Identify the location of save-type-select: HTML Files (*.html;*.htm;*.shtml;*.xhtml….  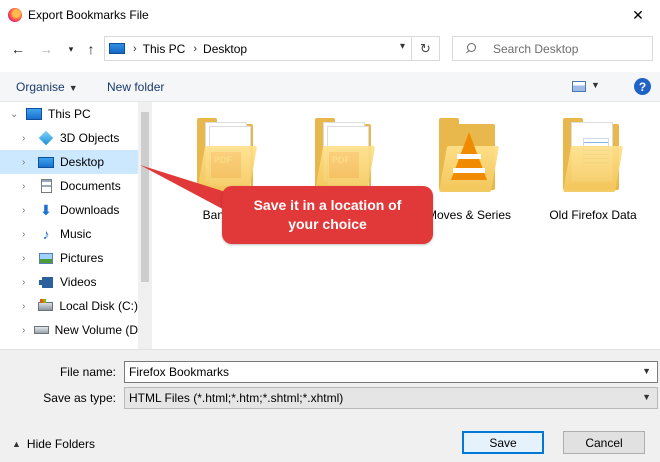
(391, 398).